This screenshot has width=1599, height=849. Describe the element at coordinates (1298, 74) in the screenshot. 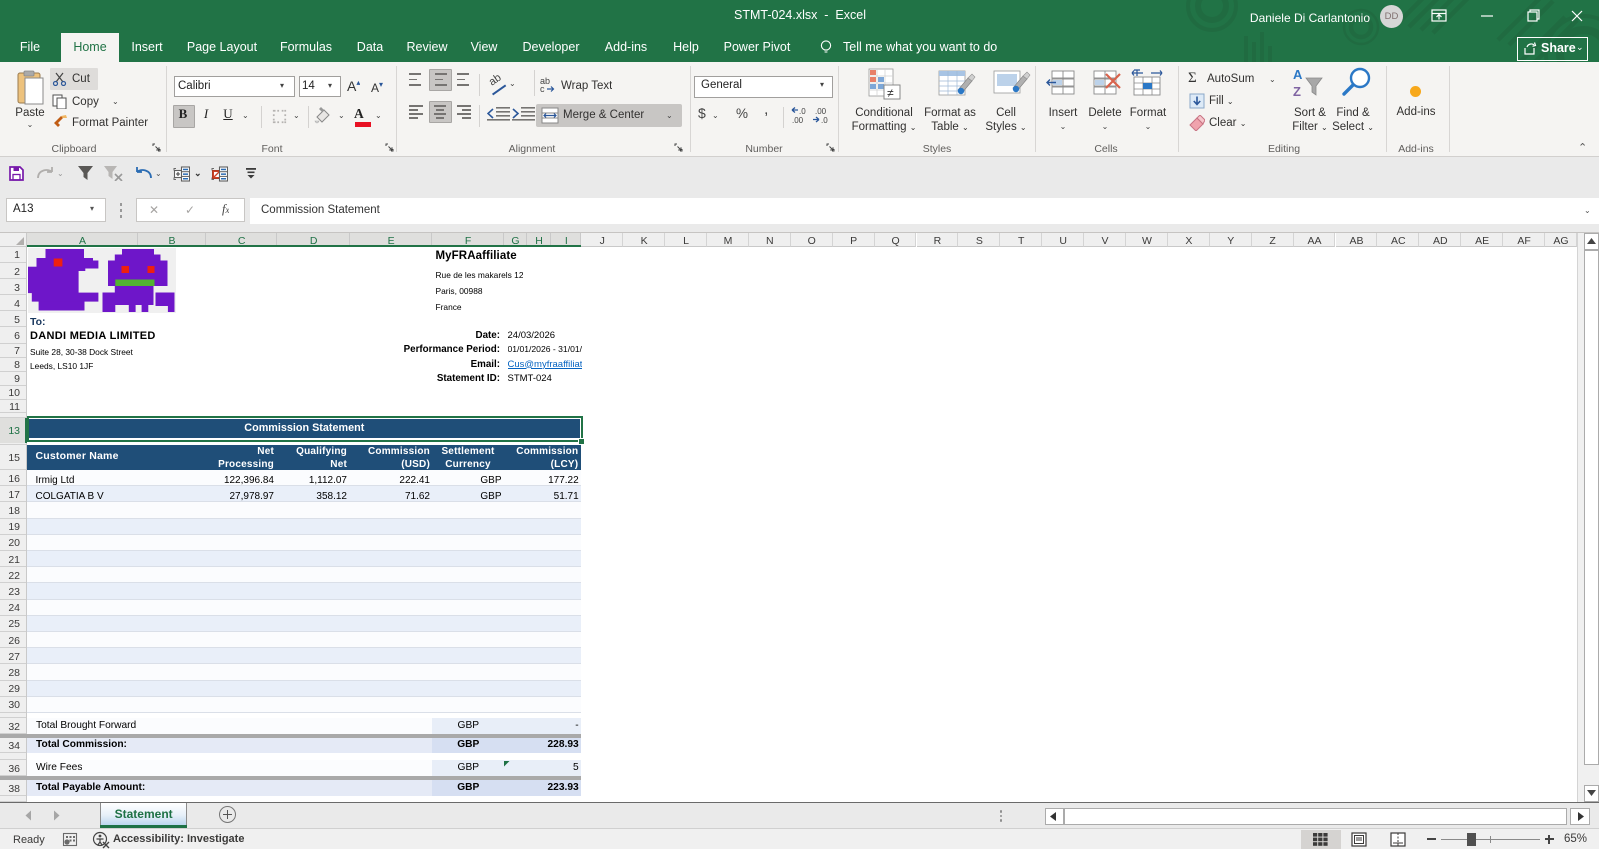

I see `svg-text: A` at that location.